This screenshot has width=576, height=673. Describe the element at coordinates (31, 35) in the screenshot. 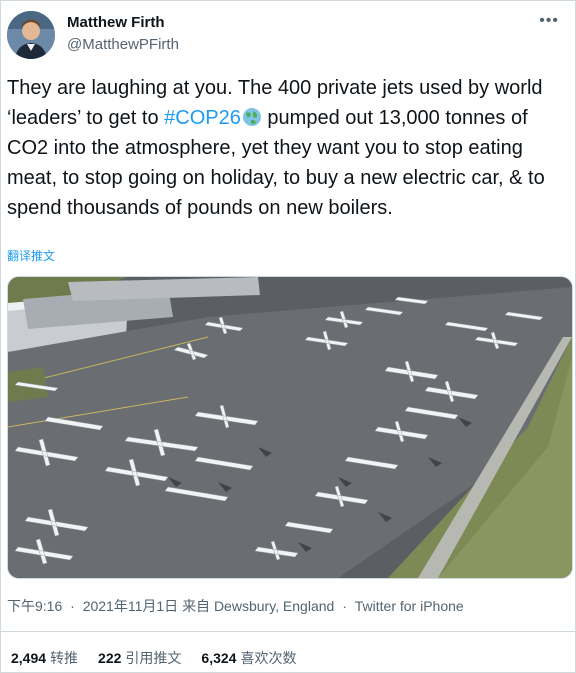

I see `avatar` at that location.